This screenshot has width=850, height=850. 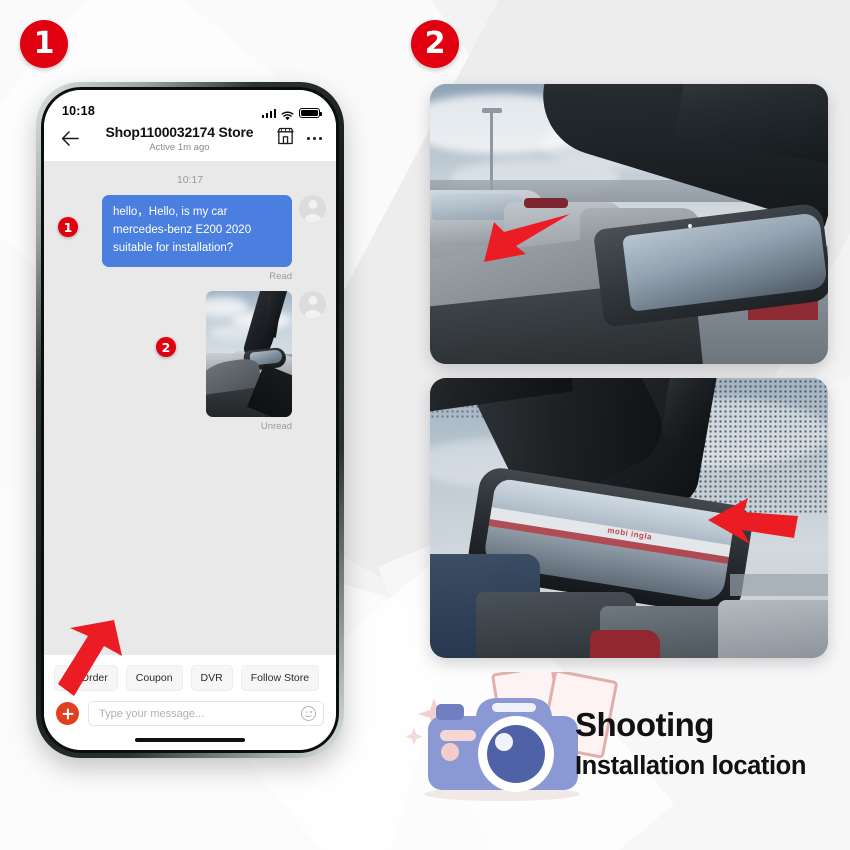 I want to click on inline-badge-2: 2, so click(x=166, y=347).